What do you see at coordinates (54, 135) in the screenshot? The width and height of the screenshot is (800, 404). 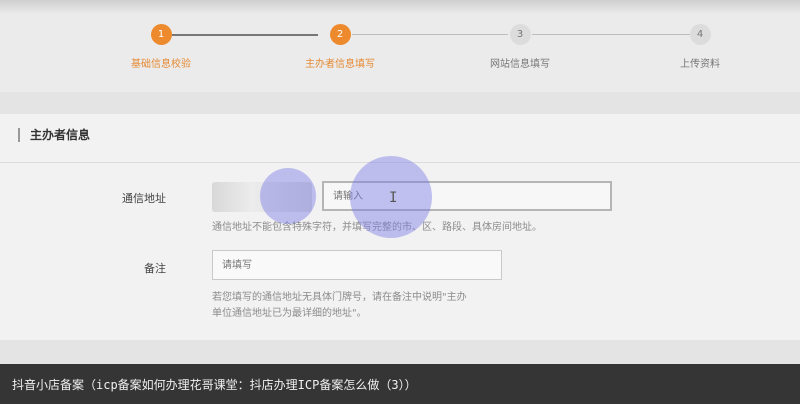 I see `section-title: 主办者信息` at bounding box center [54, 135].